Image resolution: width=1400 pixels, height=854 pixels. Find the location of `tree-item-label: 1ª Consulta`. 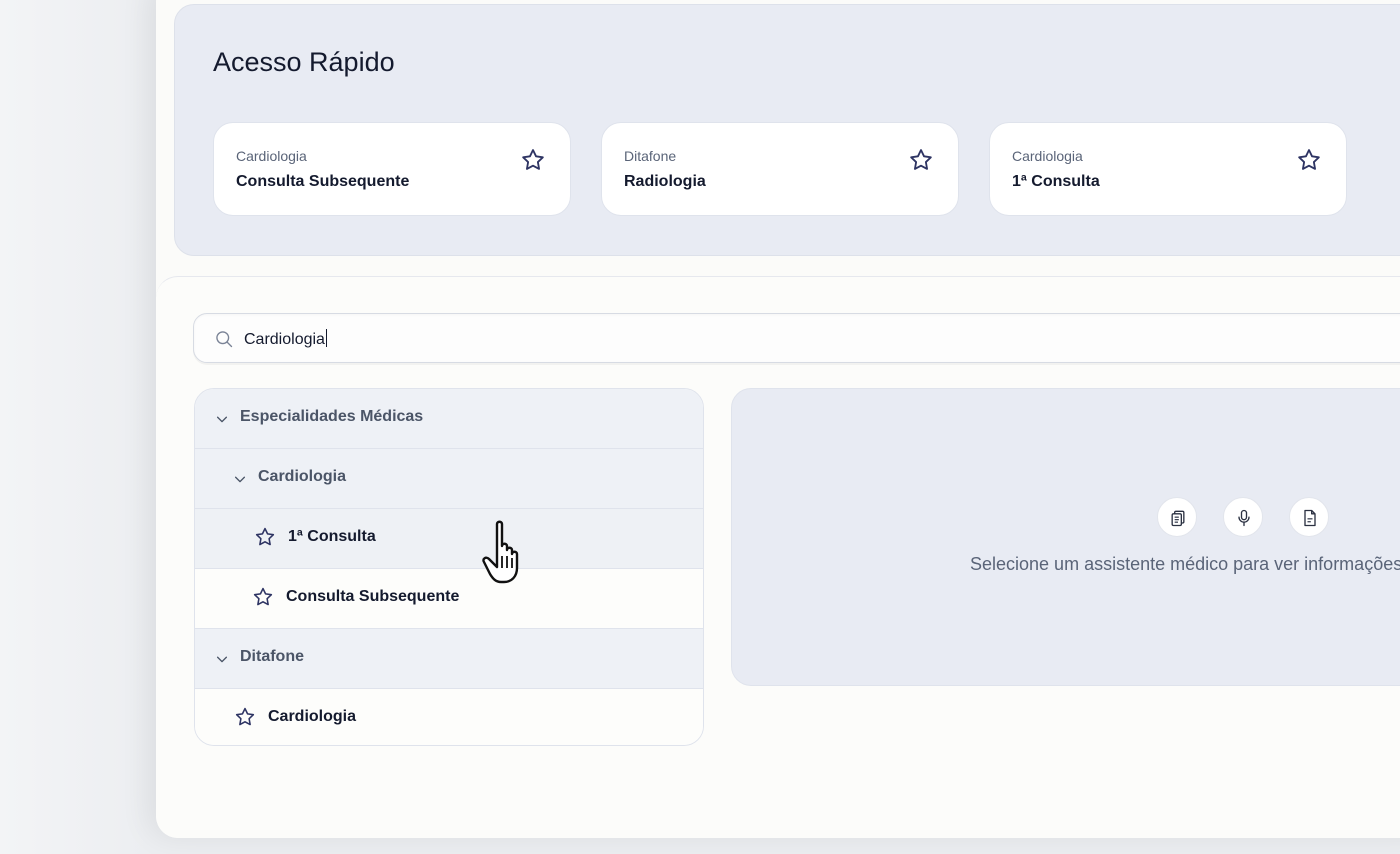

tree-item-label: 1ª Consulta is located at coordinates (332, 536).